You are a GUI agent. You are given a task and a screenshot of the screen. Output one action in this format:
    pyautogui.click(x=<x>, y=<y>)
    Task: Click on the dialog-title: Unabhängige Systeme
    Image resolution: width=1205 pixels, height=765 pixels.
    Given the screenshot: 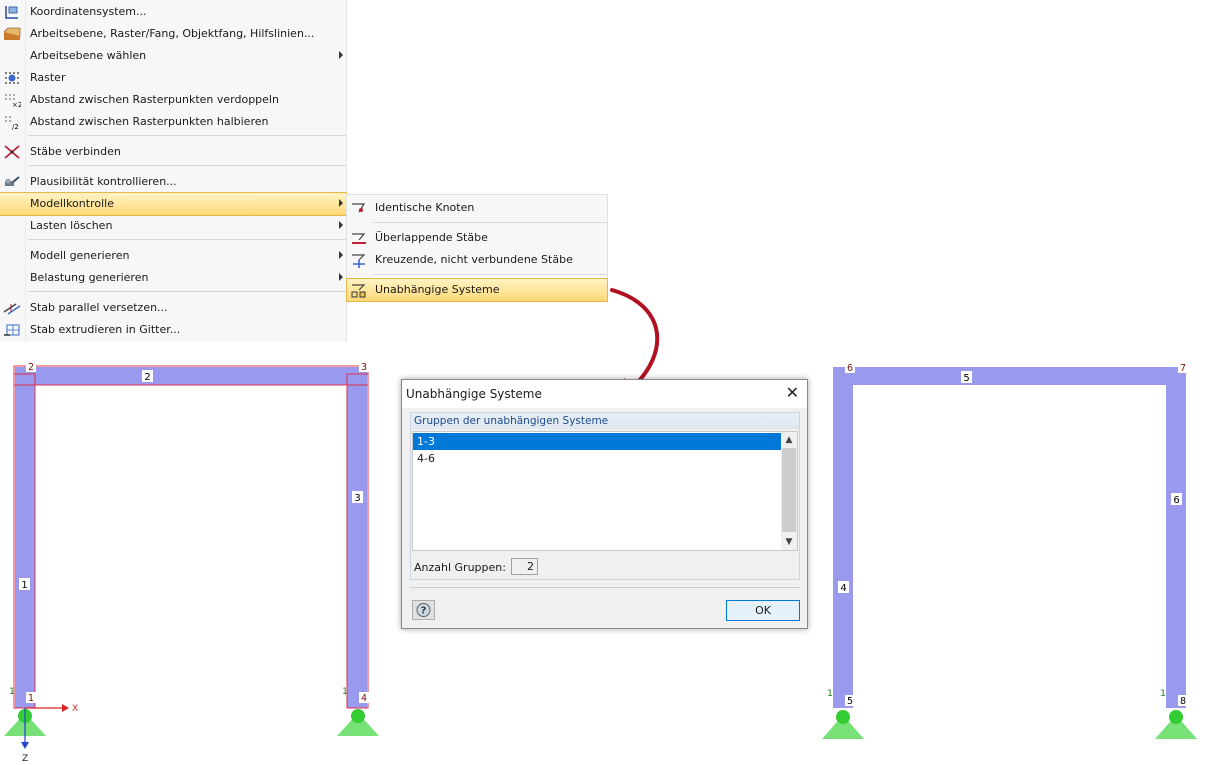 What is the action you would take?
    pyautogui.click(x=474, y=394)
    